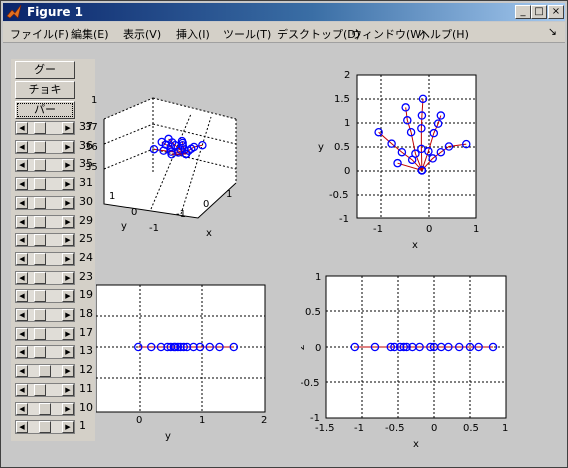 Image resolution: width=568 pixels, height=468 pixels. I want to click on hand-xz-axes: 1 0.5 0 -0.5 -1 -1.5 -1 -0.5 0 0.5 1 x z, so click(404, 361).